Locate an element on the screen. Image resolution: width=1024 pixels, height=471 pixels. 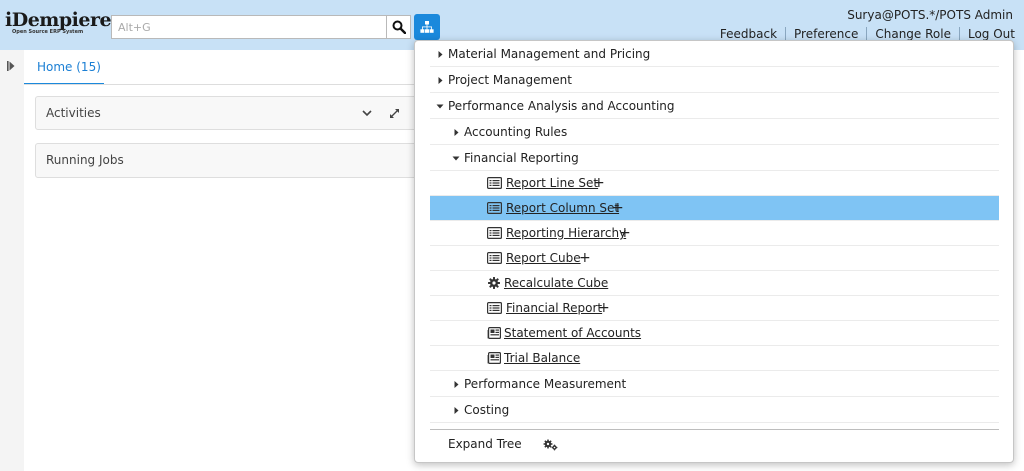
expand-panel-icon is located at coordinates (11, 66).